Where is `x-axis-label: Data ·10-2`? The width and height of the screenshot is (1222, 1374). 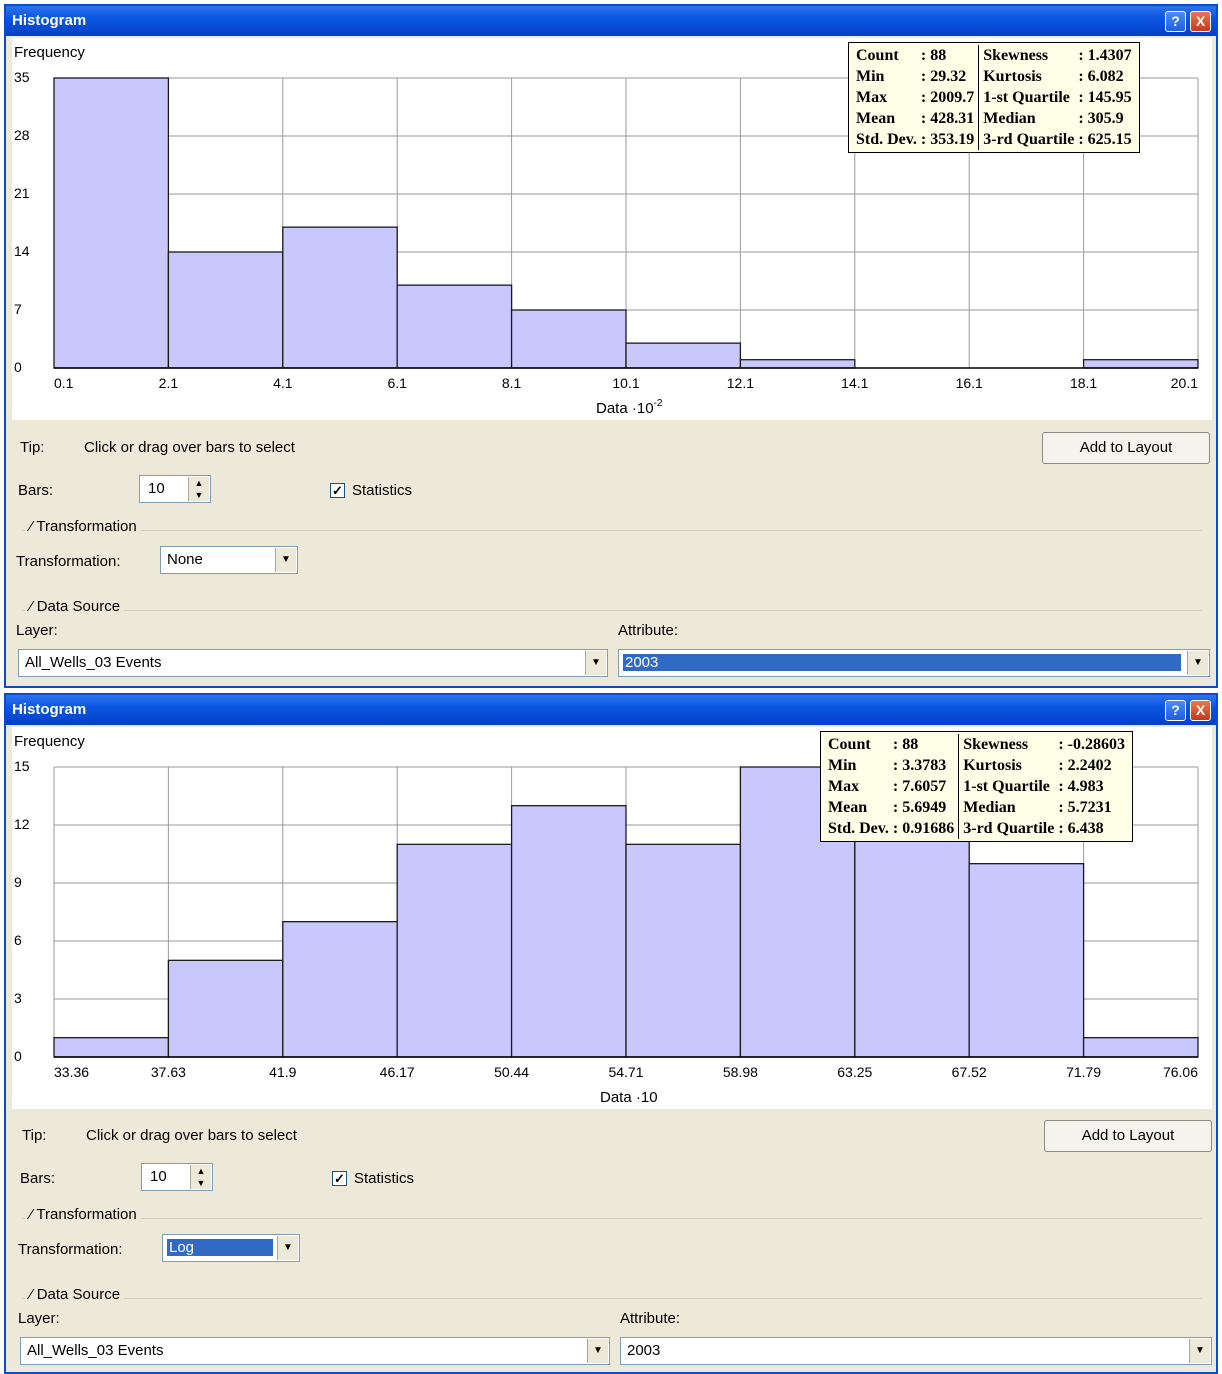
x-axis-label: Data ·10-2 is located at coordinates (629, 407).